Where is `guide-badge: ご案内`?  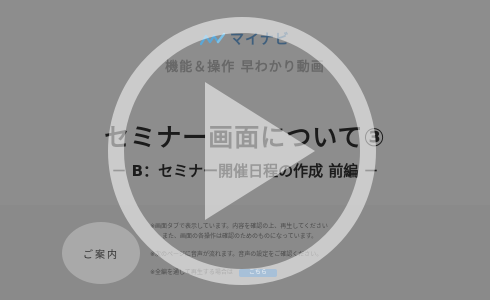 guide-badge: ご案内 is located at coordinates (101, 253).